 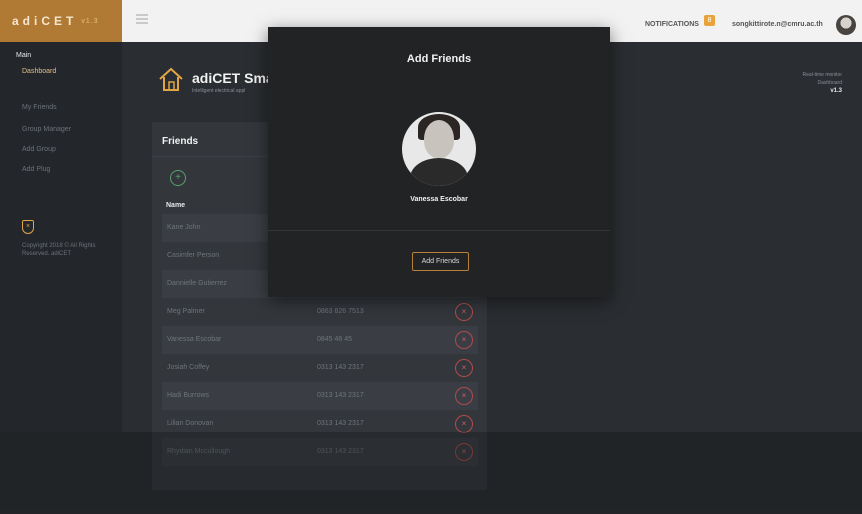 I want to click on page-title: adiCET Sma, so click(x=233, y=78).